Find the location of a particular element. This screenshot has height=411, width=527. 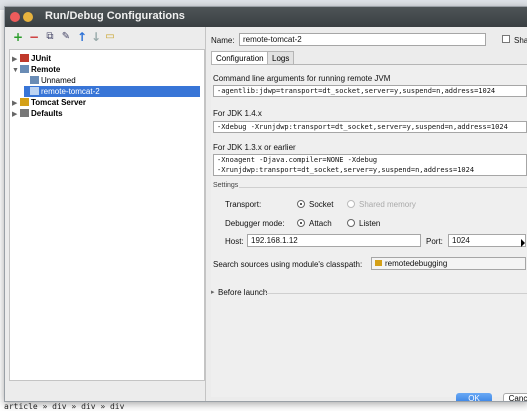

tree-item-defaults: ▶ Defaults is located at coordinates (37, 113).